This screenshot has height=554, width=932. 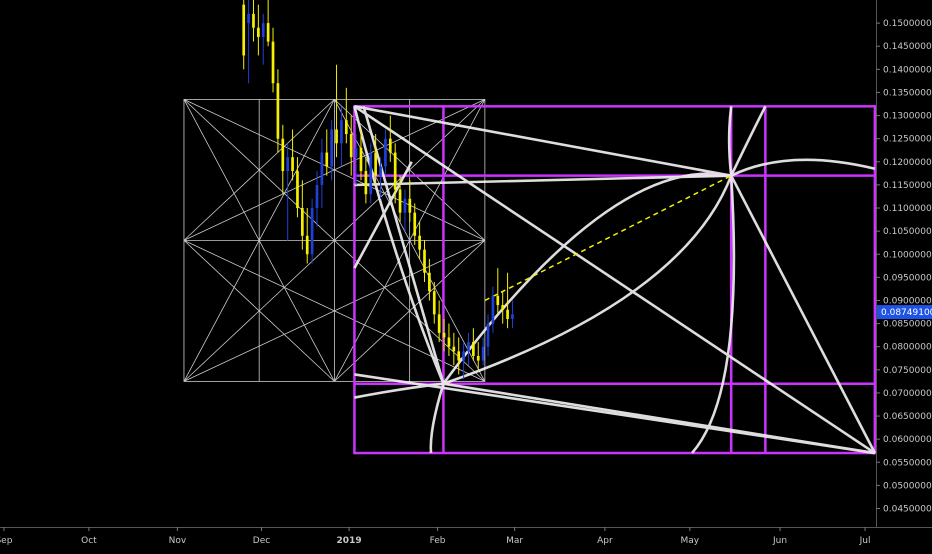 I want to click on x-tick-label: Nov, so click(x=178, y=541).